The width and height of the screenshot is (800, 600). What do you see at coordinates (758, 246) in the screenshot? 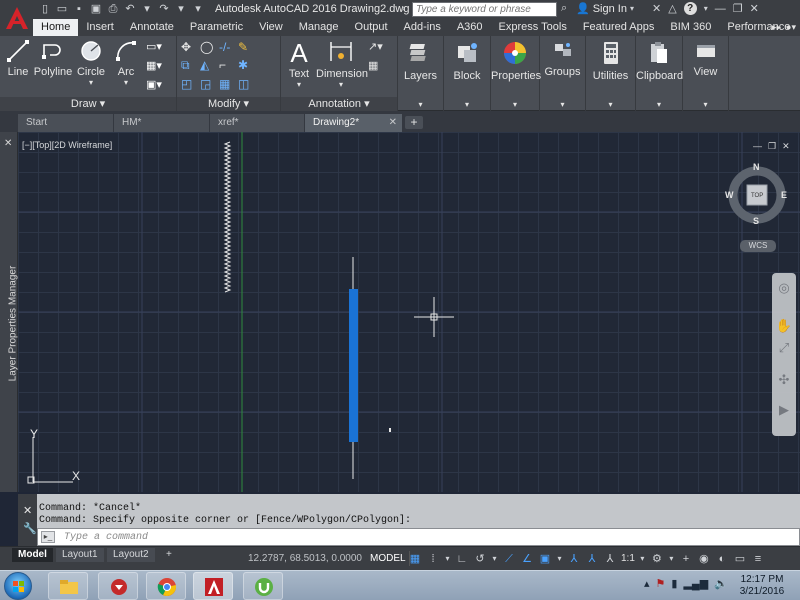
I see `wcs-menu: WCS` at bounding box center [758, 246].